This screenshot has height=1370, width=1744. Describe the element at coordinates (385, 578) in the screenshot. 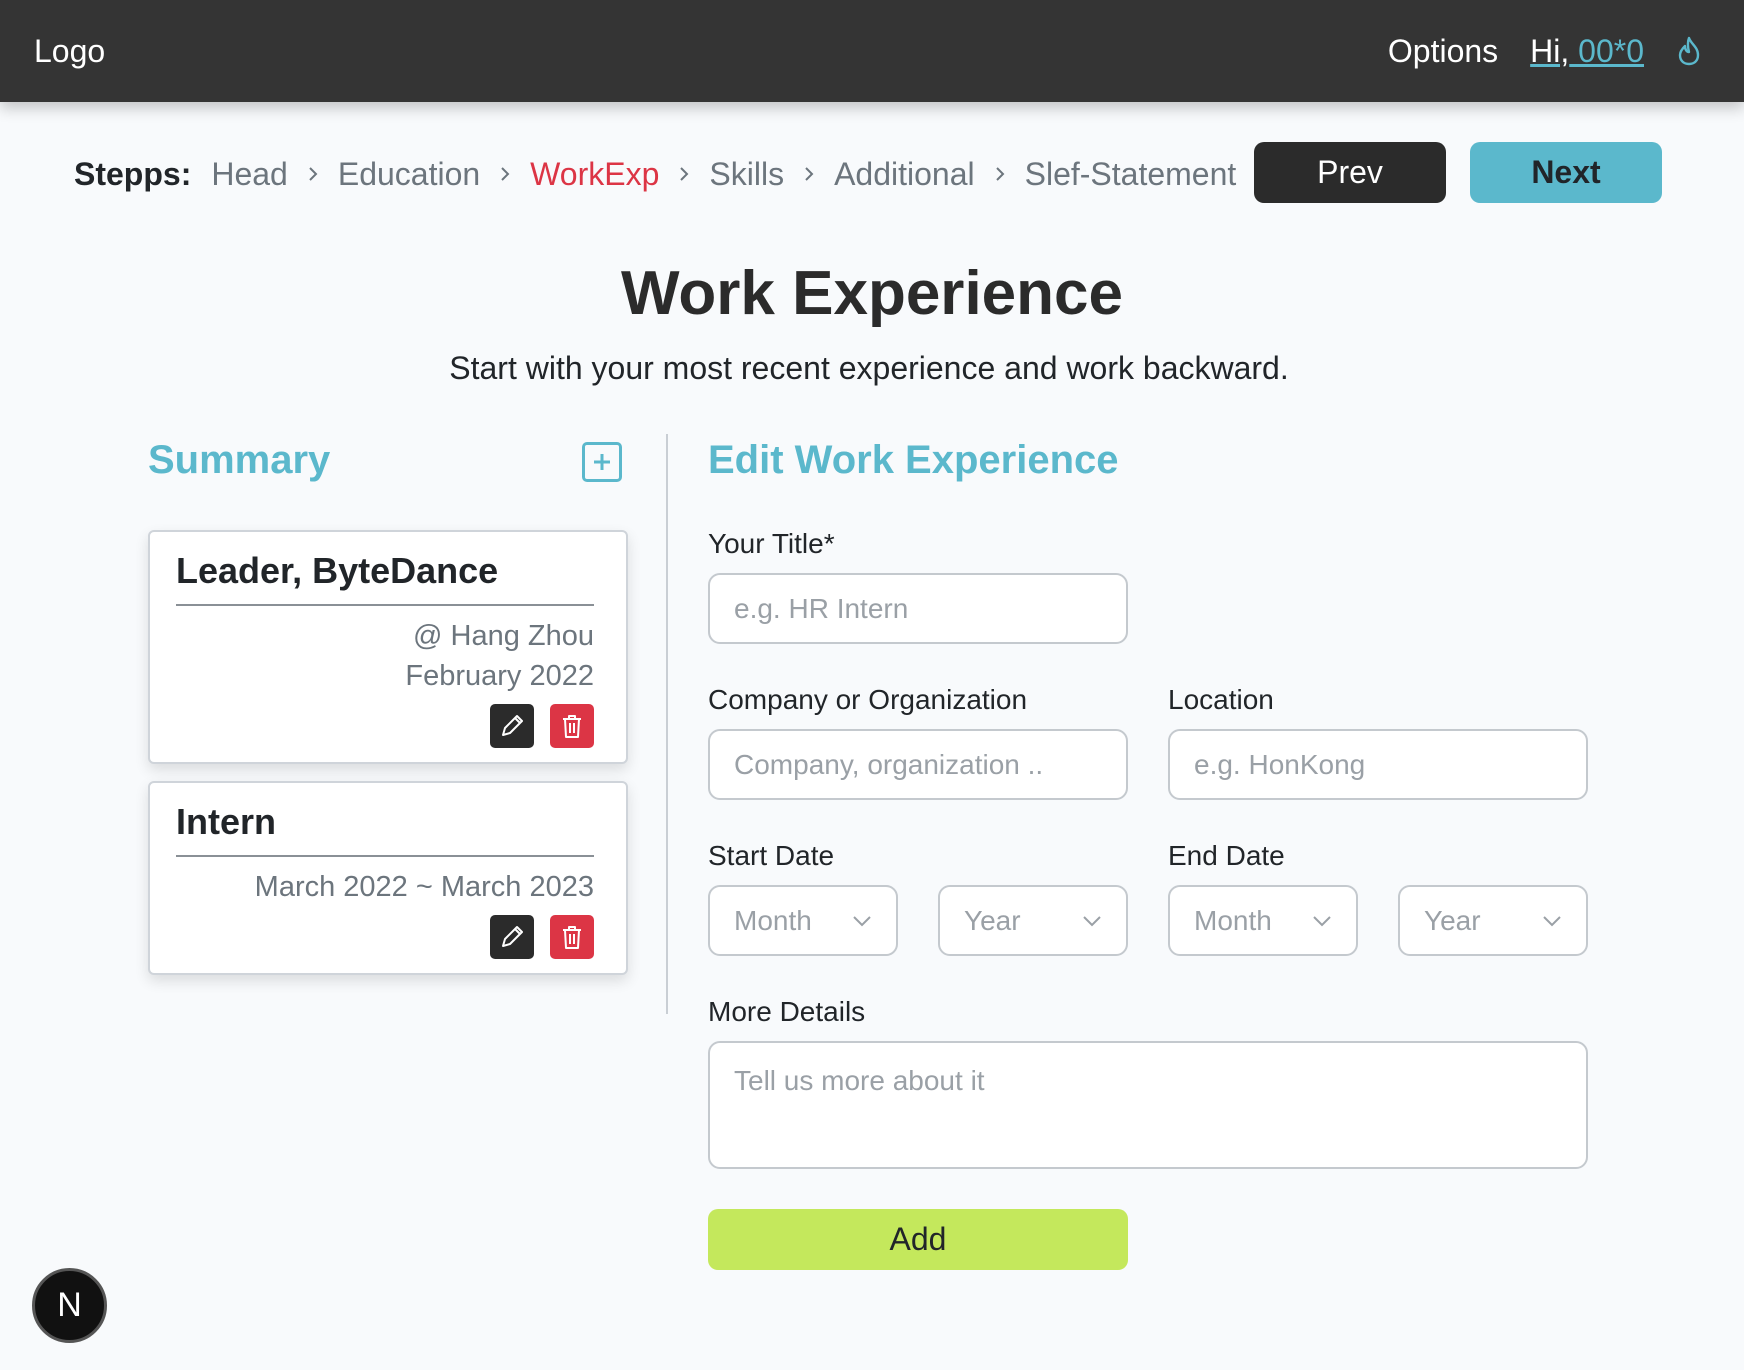

I see `card-title: Leader, ByteDance` at that location.